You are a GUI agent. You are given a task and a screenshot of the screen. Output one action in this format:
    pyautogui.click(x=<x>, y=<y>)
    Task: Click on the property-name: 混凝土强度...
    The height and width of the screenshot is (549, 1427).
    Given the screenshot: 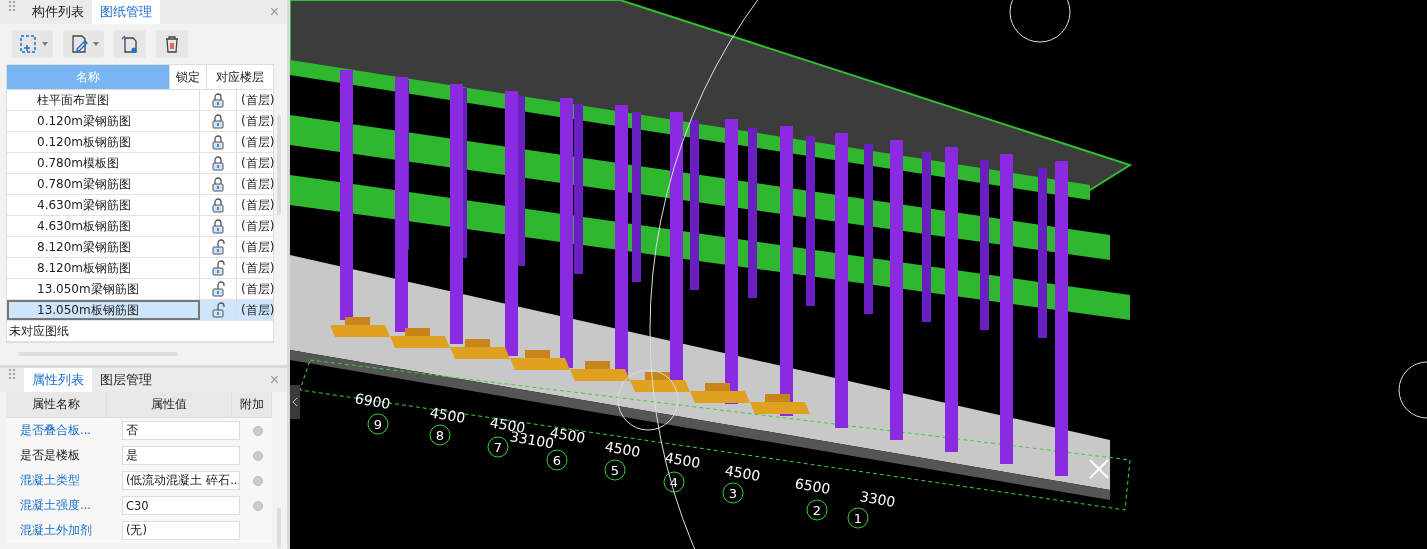 What is the action you would take?
    pyautogui.click(x=55, y=505)
    